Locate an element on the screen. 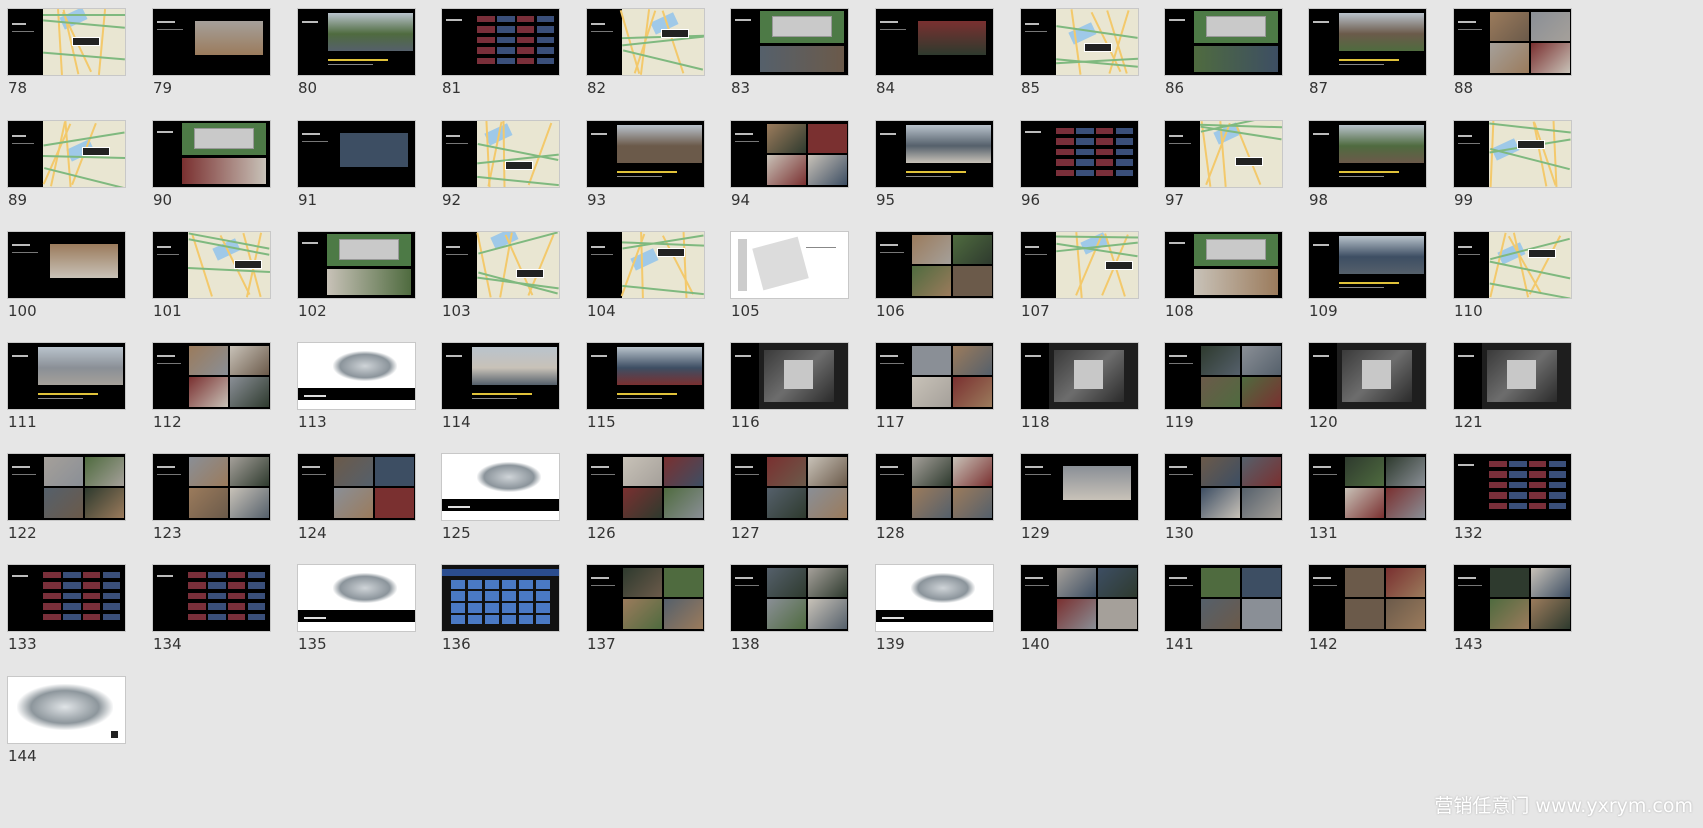 The image size is (1703, 828). slide-number: 106 is located at coordinates (890, 311).